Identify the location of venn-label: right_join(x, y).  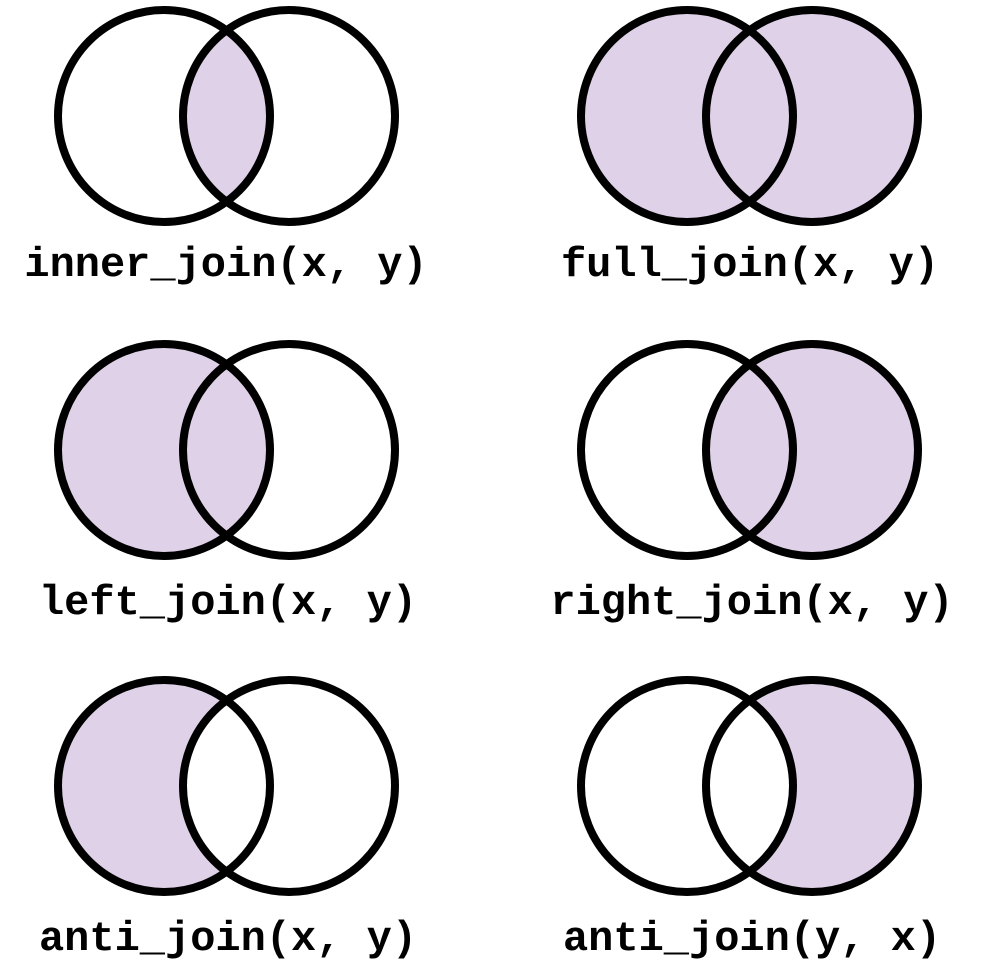
(751, 603).